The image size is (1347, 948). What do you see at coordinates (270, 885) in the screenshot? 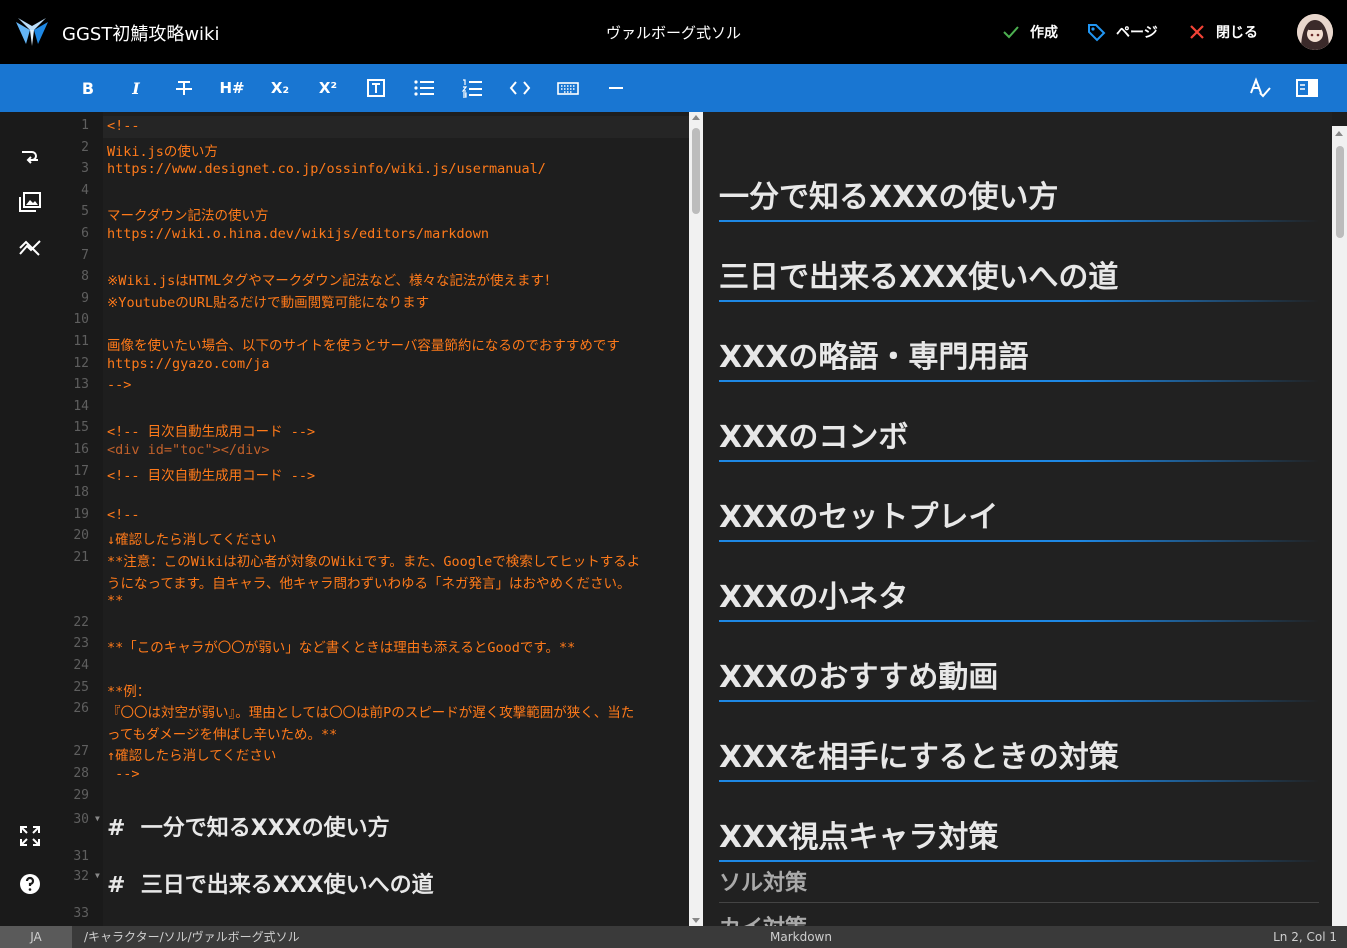
I see `markdown-heading-text: # 三日で出来るXXX使いへの道` at bounding box center [270, 885].